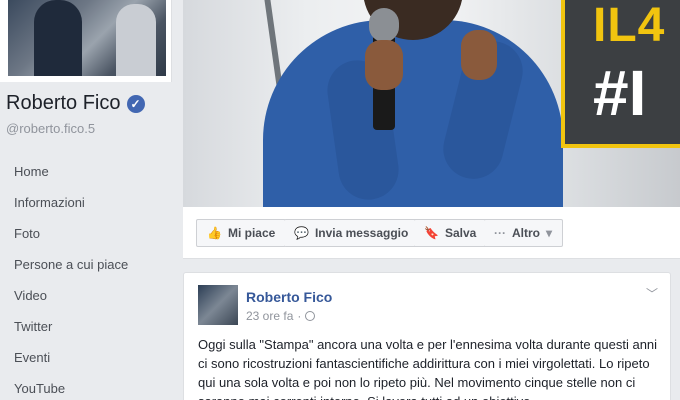 The image size is (680, 400). I want to click on sidebar-item-informazioni: Informazioni, so click(86, 202).